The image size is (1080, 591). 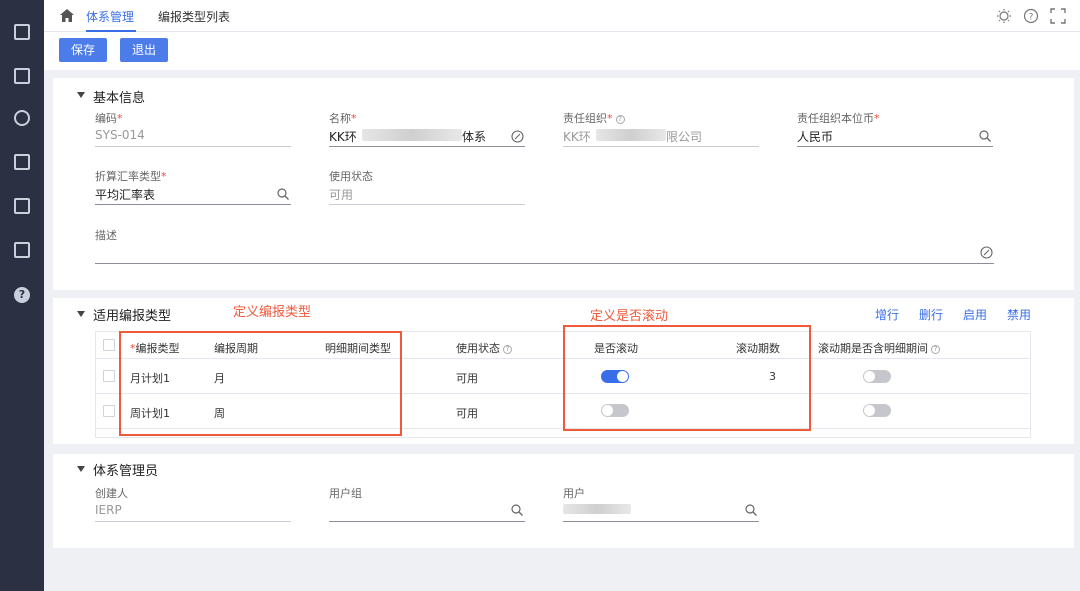 I want to click on toolbar: 保存 退出, so click(x=562, y=51).